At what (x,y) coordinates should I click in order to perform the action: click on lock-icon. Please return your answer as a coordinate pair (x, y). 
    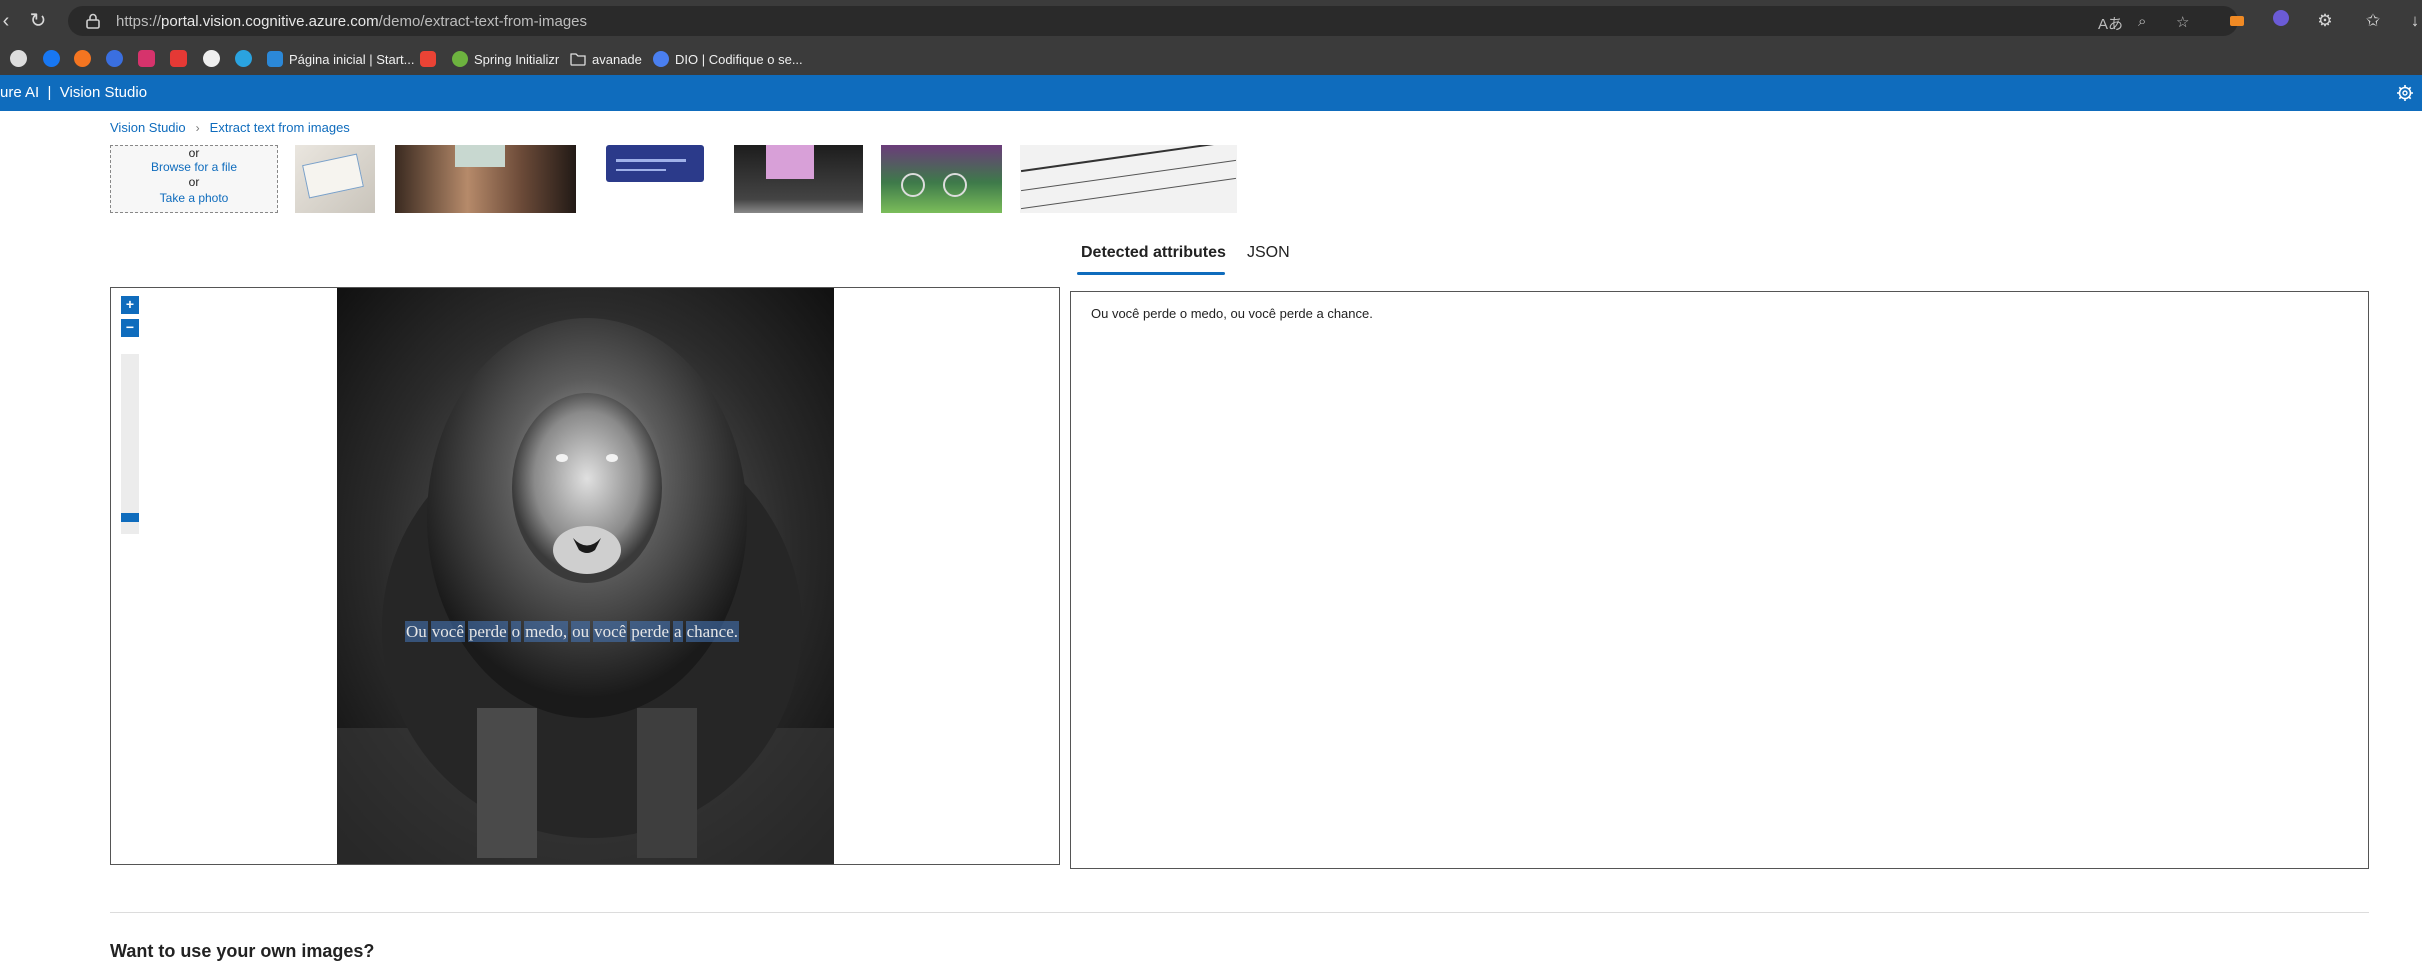
    Looking at the image, I should click on (93, 21).